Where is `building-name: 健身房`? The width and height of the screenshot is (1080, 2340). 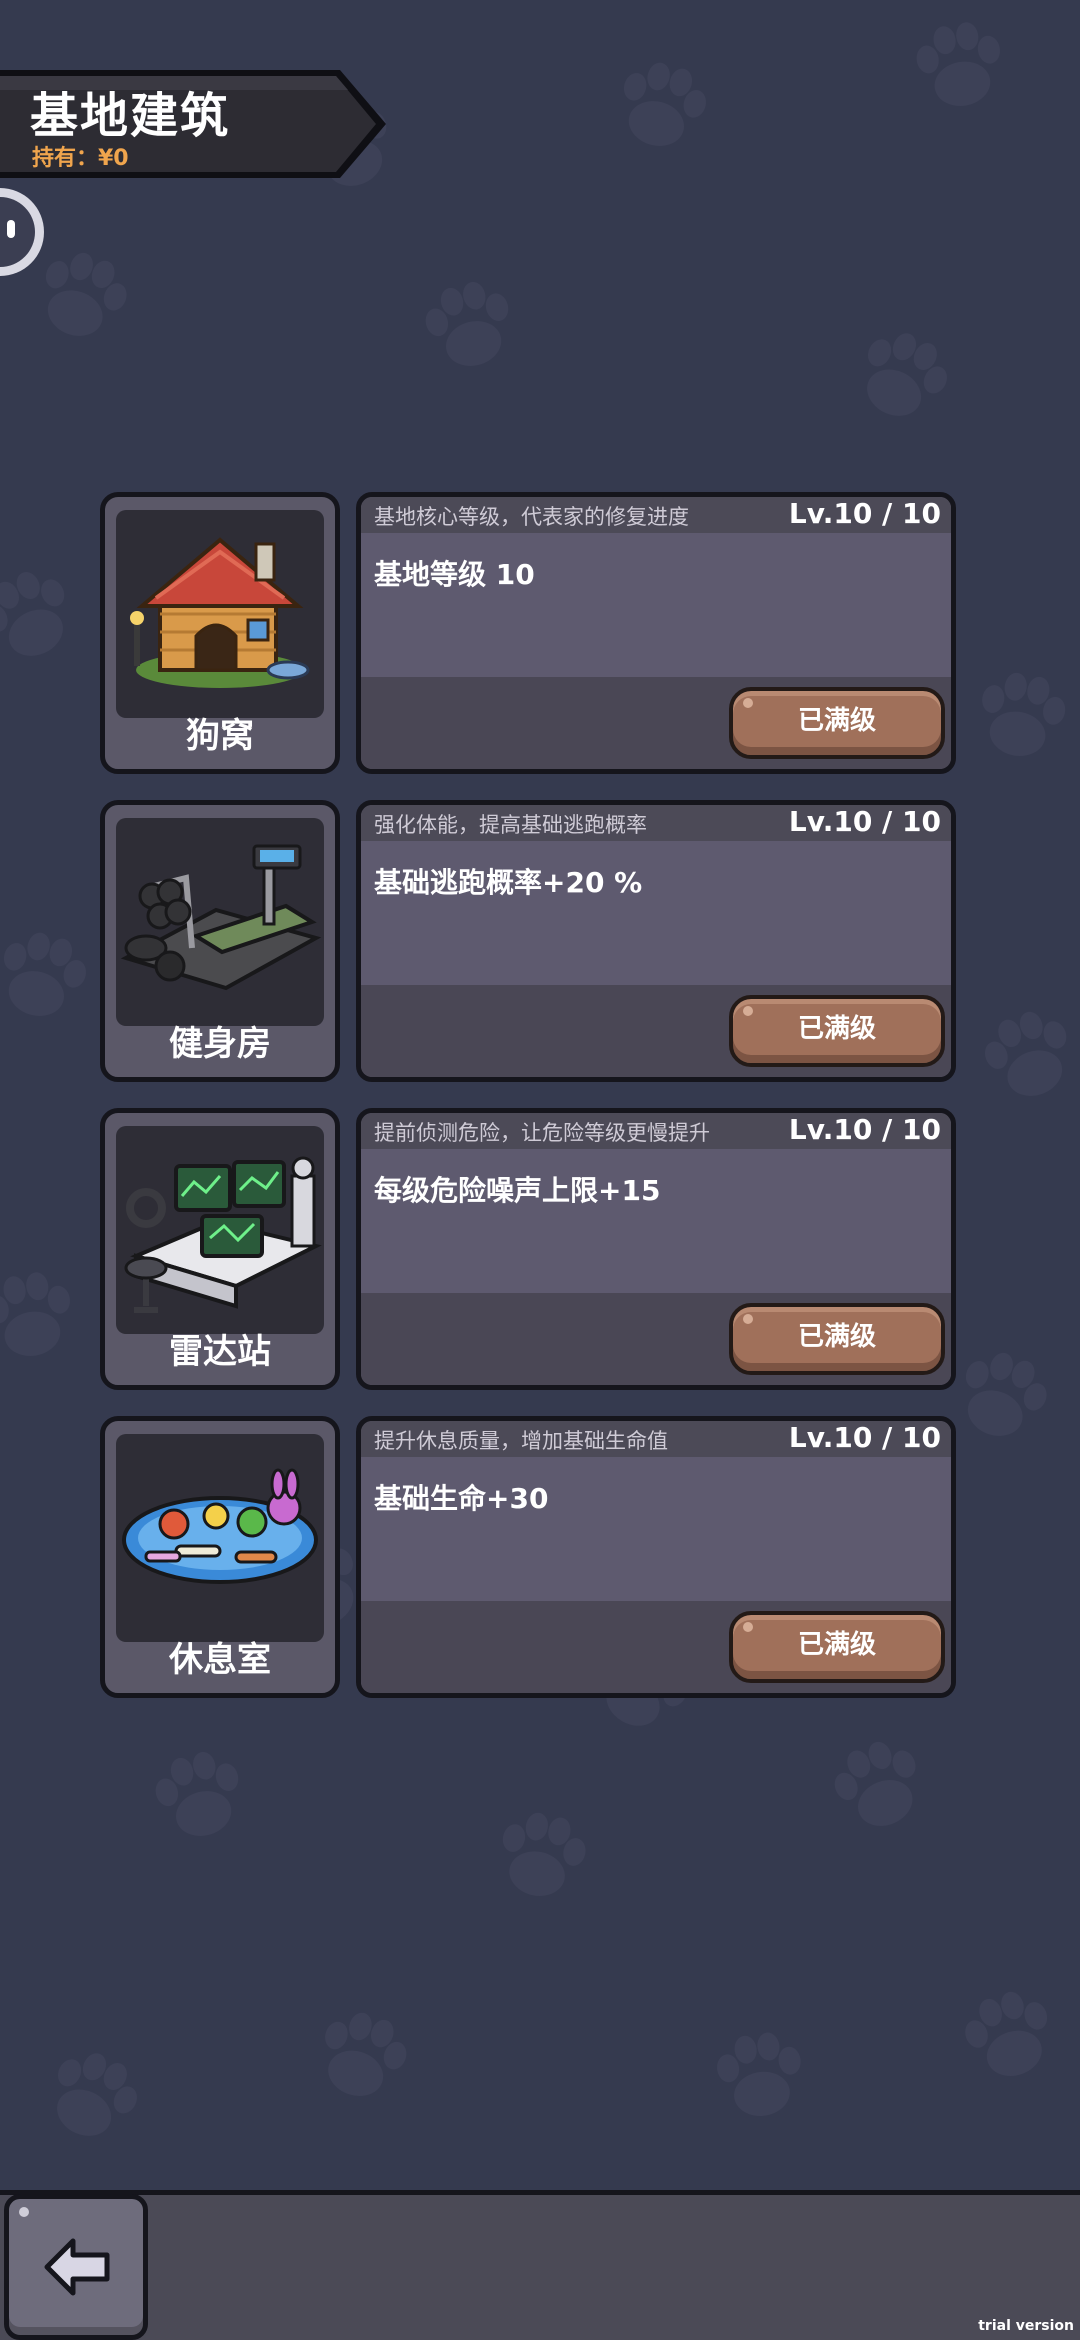 building-name: 健身房 is located at coordinates (220, 1044).